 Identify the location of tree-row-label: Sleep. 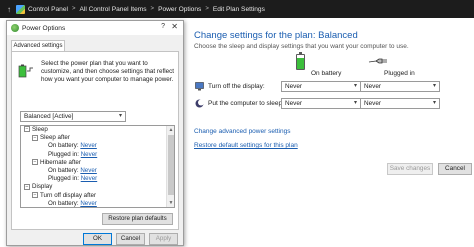
(40, 129).